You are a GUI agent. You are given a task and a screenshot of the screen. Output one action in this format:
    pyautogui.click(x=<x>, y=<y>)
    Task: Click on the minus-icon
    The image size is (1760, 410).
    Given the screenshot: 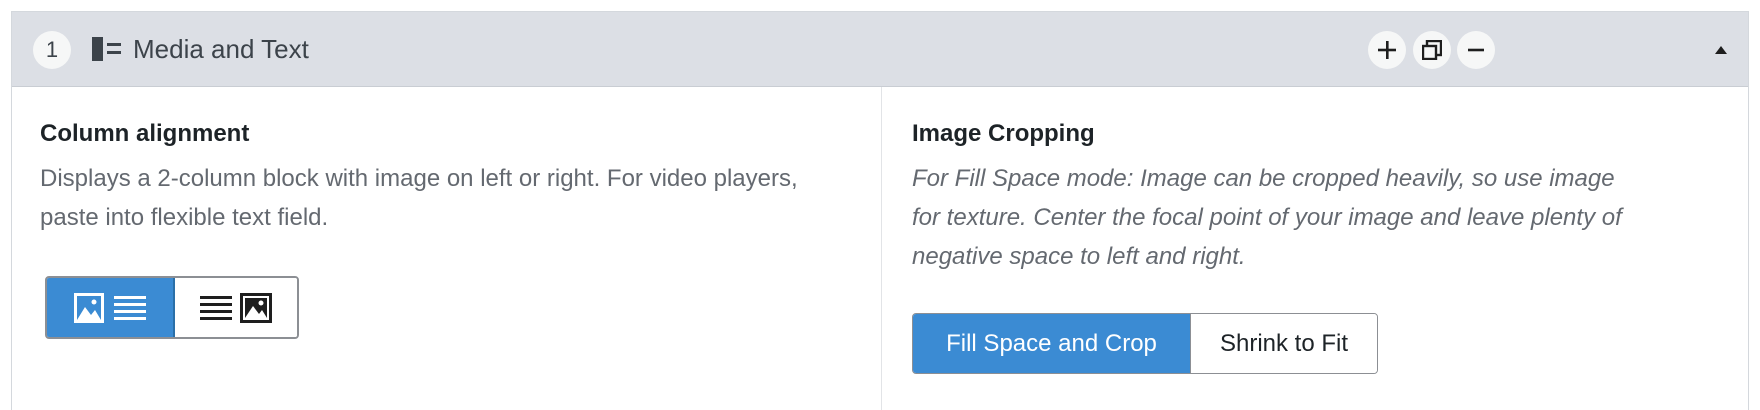 What is the action you would take?
    pyautogui.click(x=1476, y=50)
    